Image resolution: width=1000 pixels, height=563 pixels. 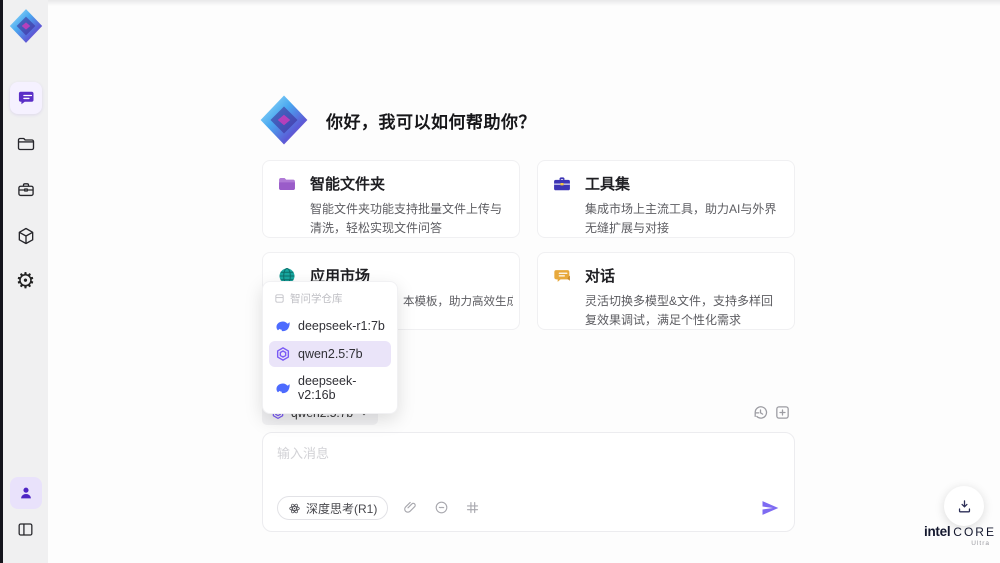 What do you see at coordinates (316, 299) in the screenshot?
I see `model-dropdown-header-label: 智问学仓库` at bounding box center [316, 299].